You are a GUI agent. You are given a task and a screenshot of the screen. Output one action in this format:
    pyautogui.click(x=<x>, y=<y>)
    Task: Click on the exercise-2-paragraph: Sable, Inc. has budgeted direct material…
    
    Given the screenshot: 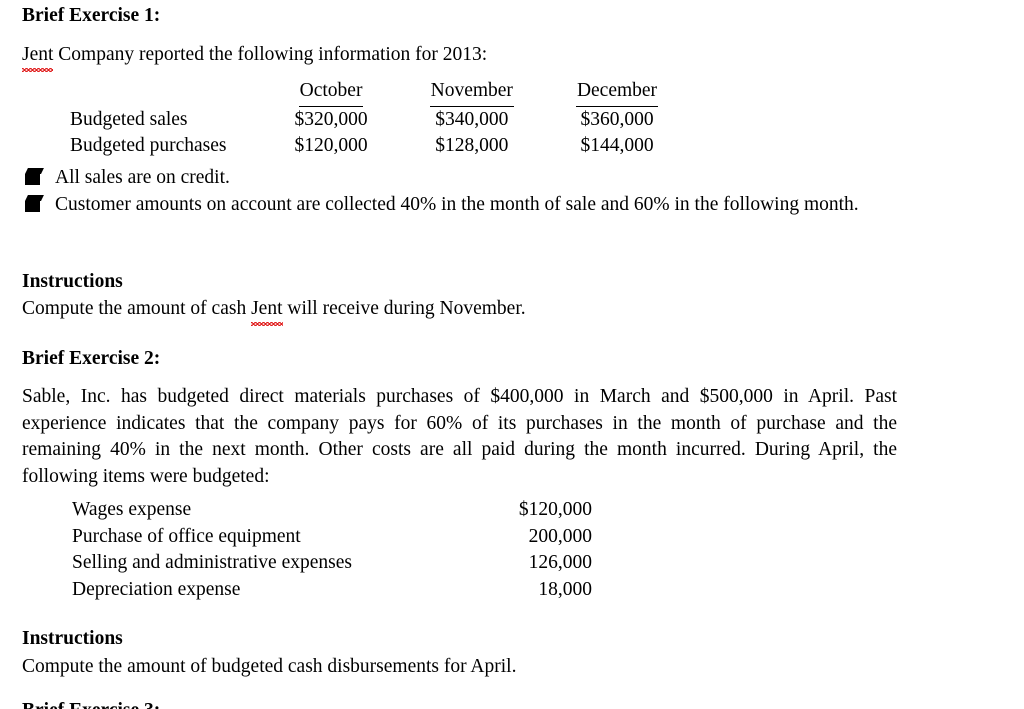 What is the action you would take?
    pyautogui.click(x=459, y=436)
    